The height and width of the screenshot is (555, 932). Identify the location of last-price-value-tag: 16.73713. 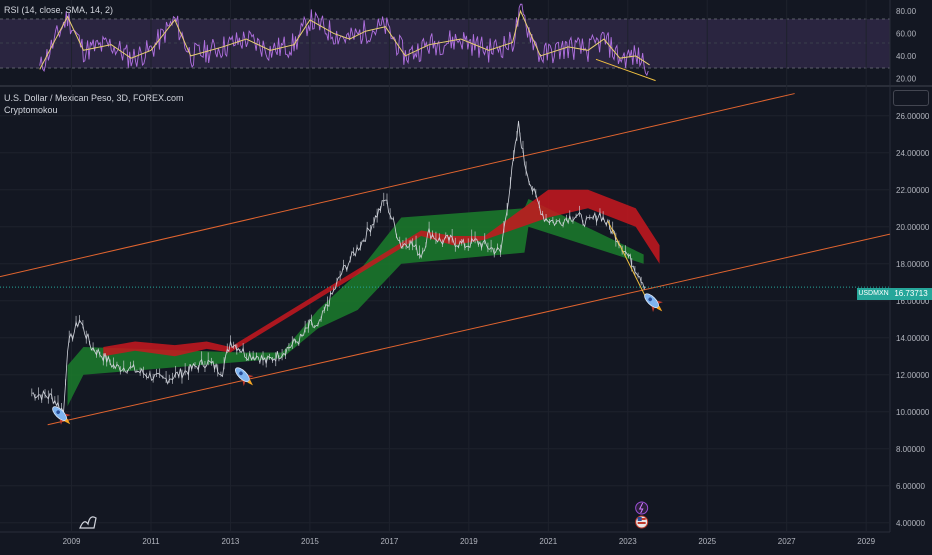
(911, 294).